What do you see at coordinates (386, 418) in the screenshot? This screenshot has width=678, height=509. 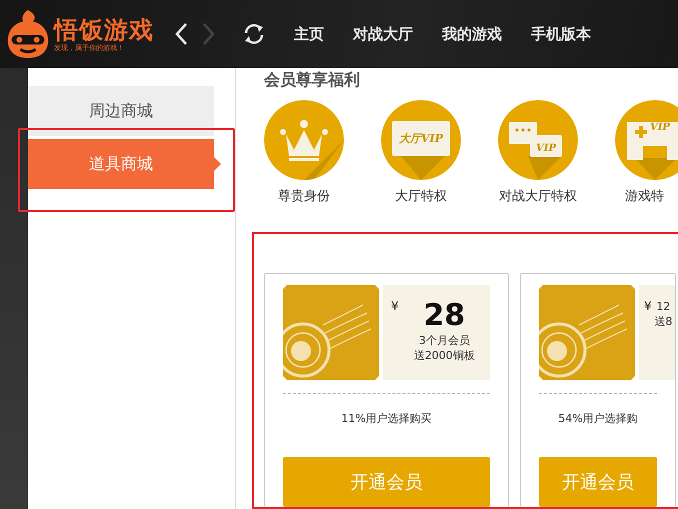 I see `purchase-share: 11%用户选择购买` at bounding box center [386, 418].